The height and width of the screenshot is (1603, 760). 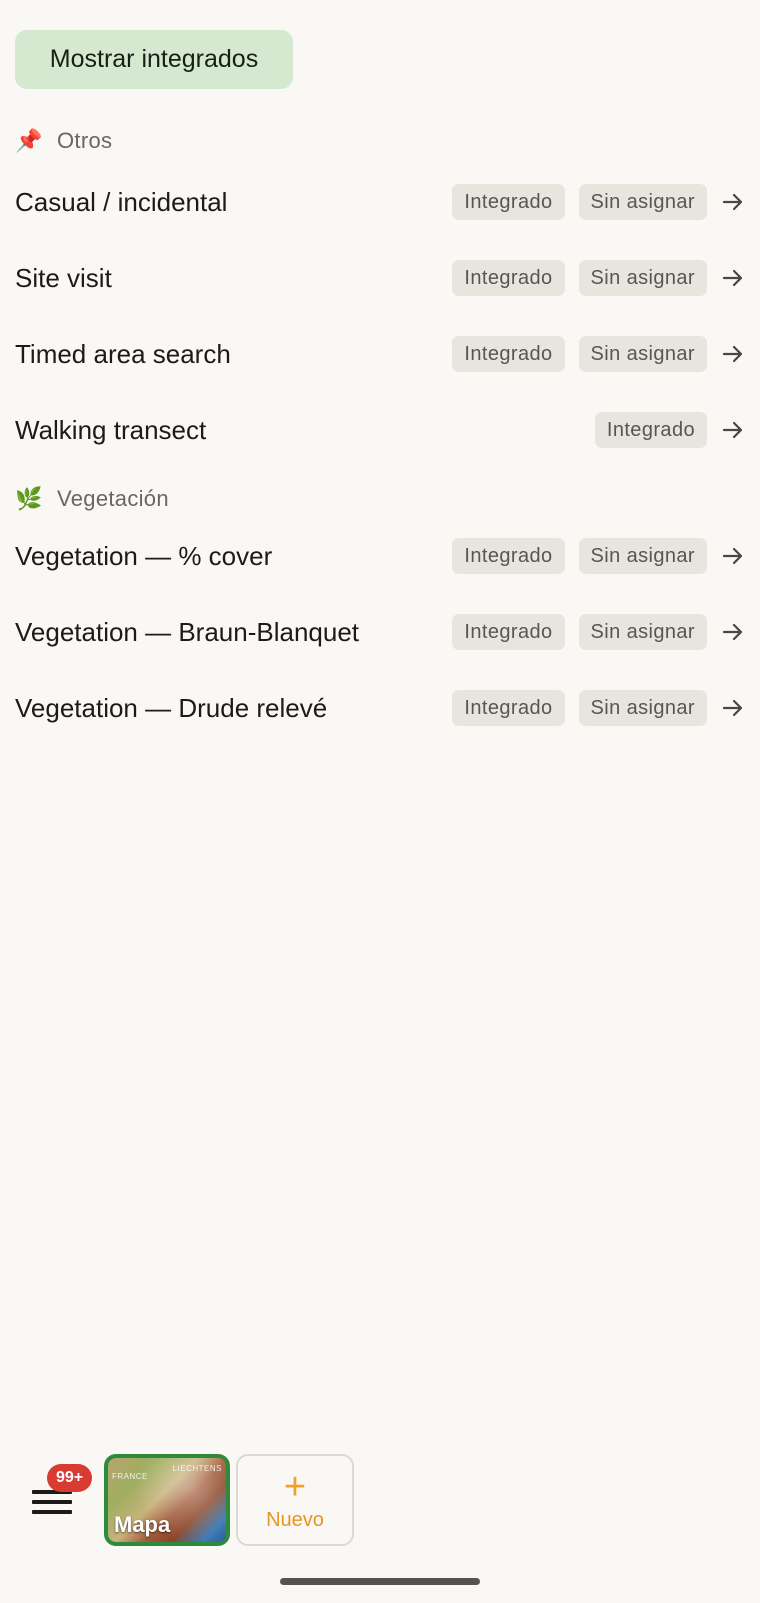 I want to click on bottom-bar: 99+ FRANCE LIECHTENS Mapa + Nuevo, so click(x=380, y=1500).